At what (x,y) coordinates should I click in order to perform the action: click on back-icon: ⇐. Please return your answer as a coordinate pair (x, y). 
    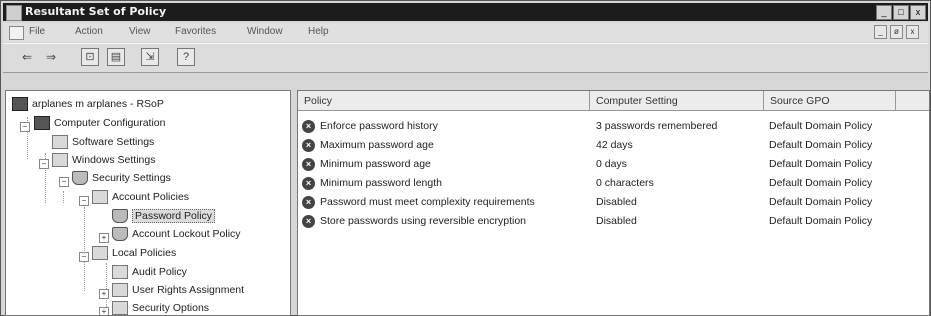
    Looking at the image, I should click on (27, 57).